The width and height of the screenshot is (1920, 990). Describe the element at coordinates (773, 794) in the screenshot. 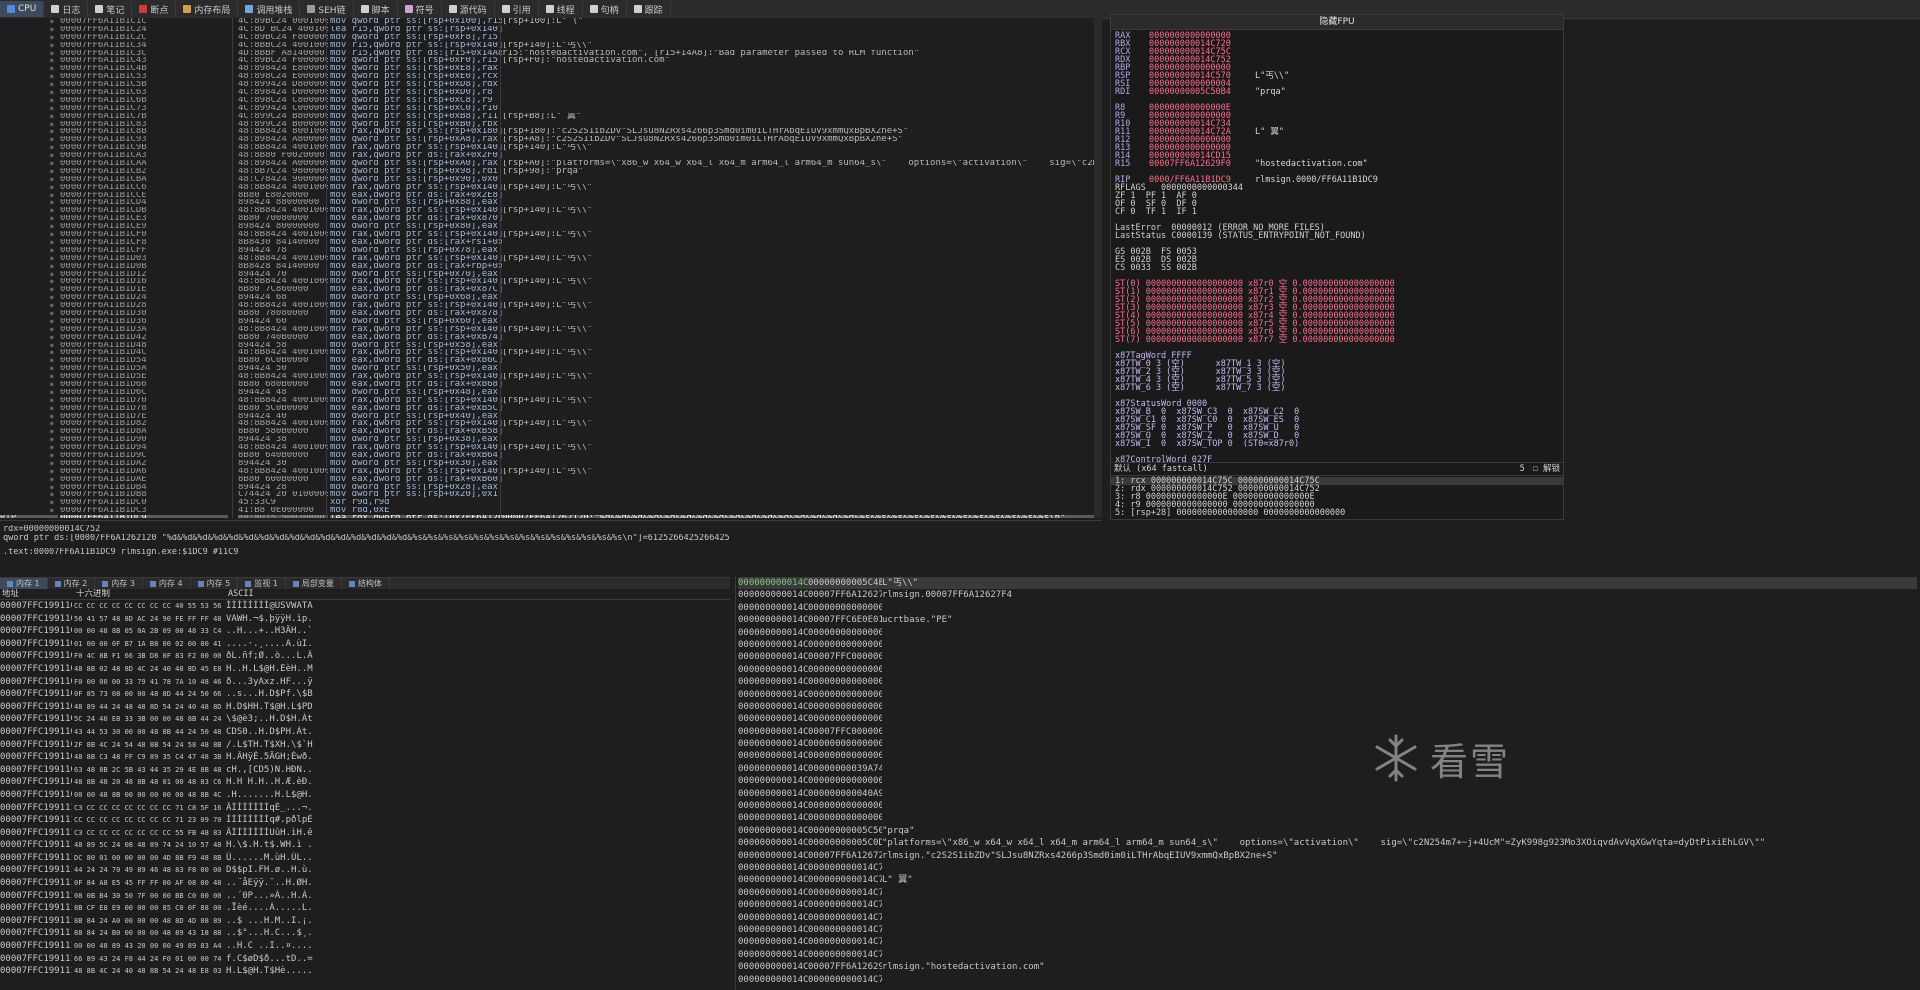

I see `stack-row-address: 000000000014C5F8` at that location.